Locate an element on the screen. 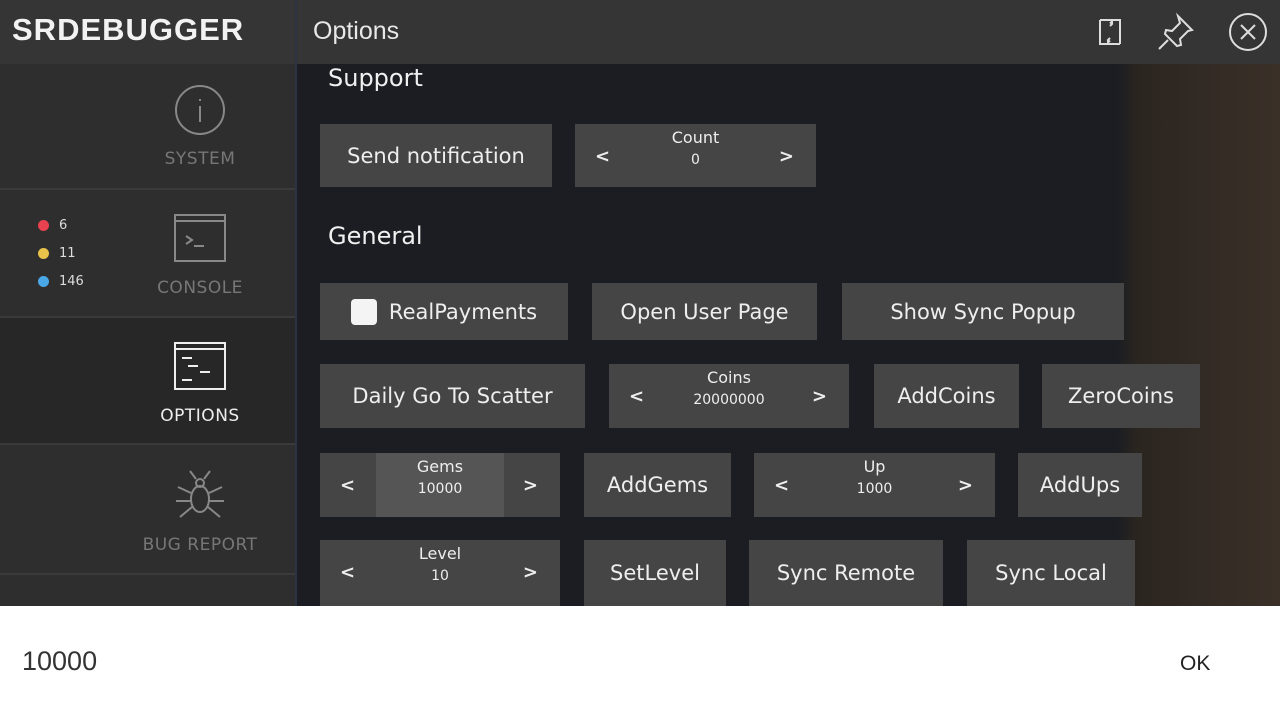 Image resolution: width=1280 pixels, height=720 pixels. checkbox-icon is located at coordinates (363, 311).